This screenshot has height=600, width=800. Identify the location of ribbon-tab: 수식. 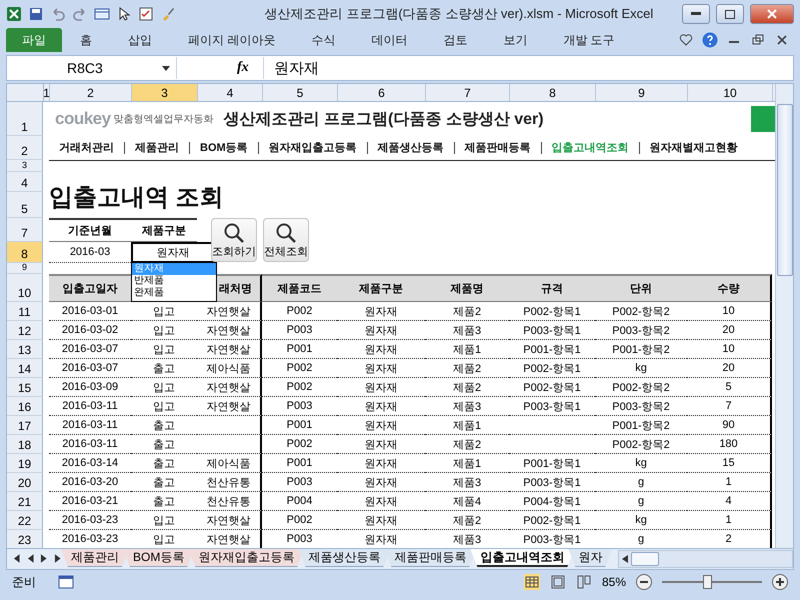
(323, 40).